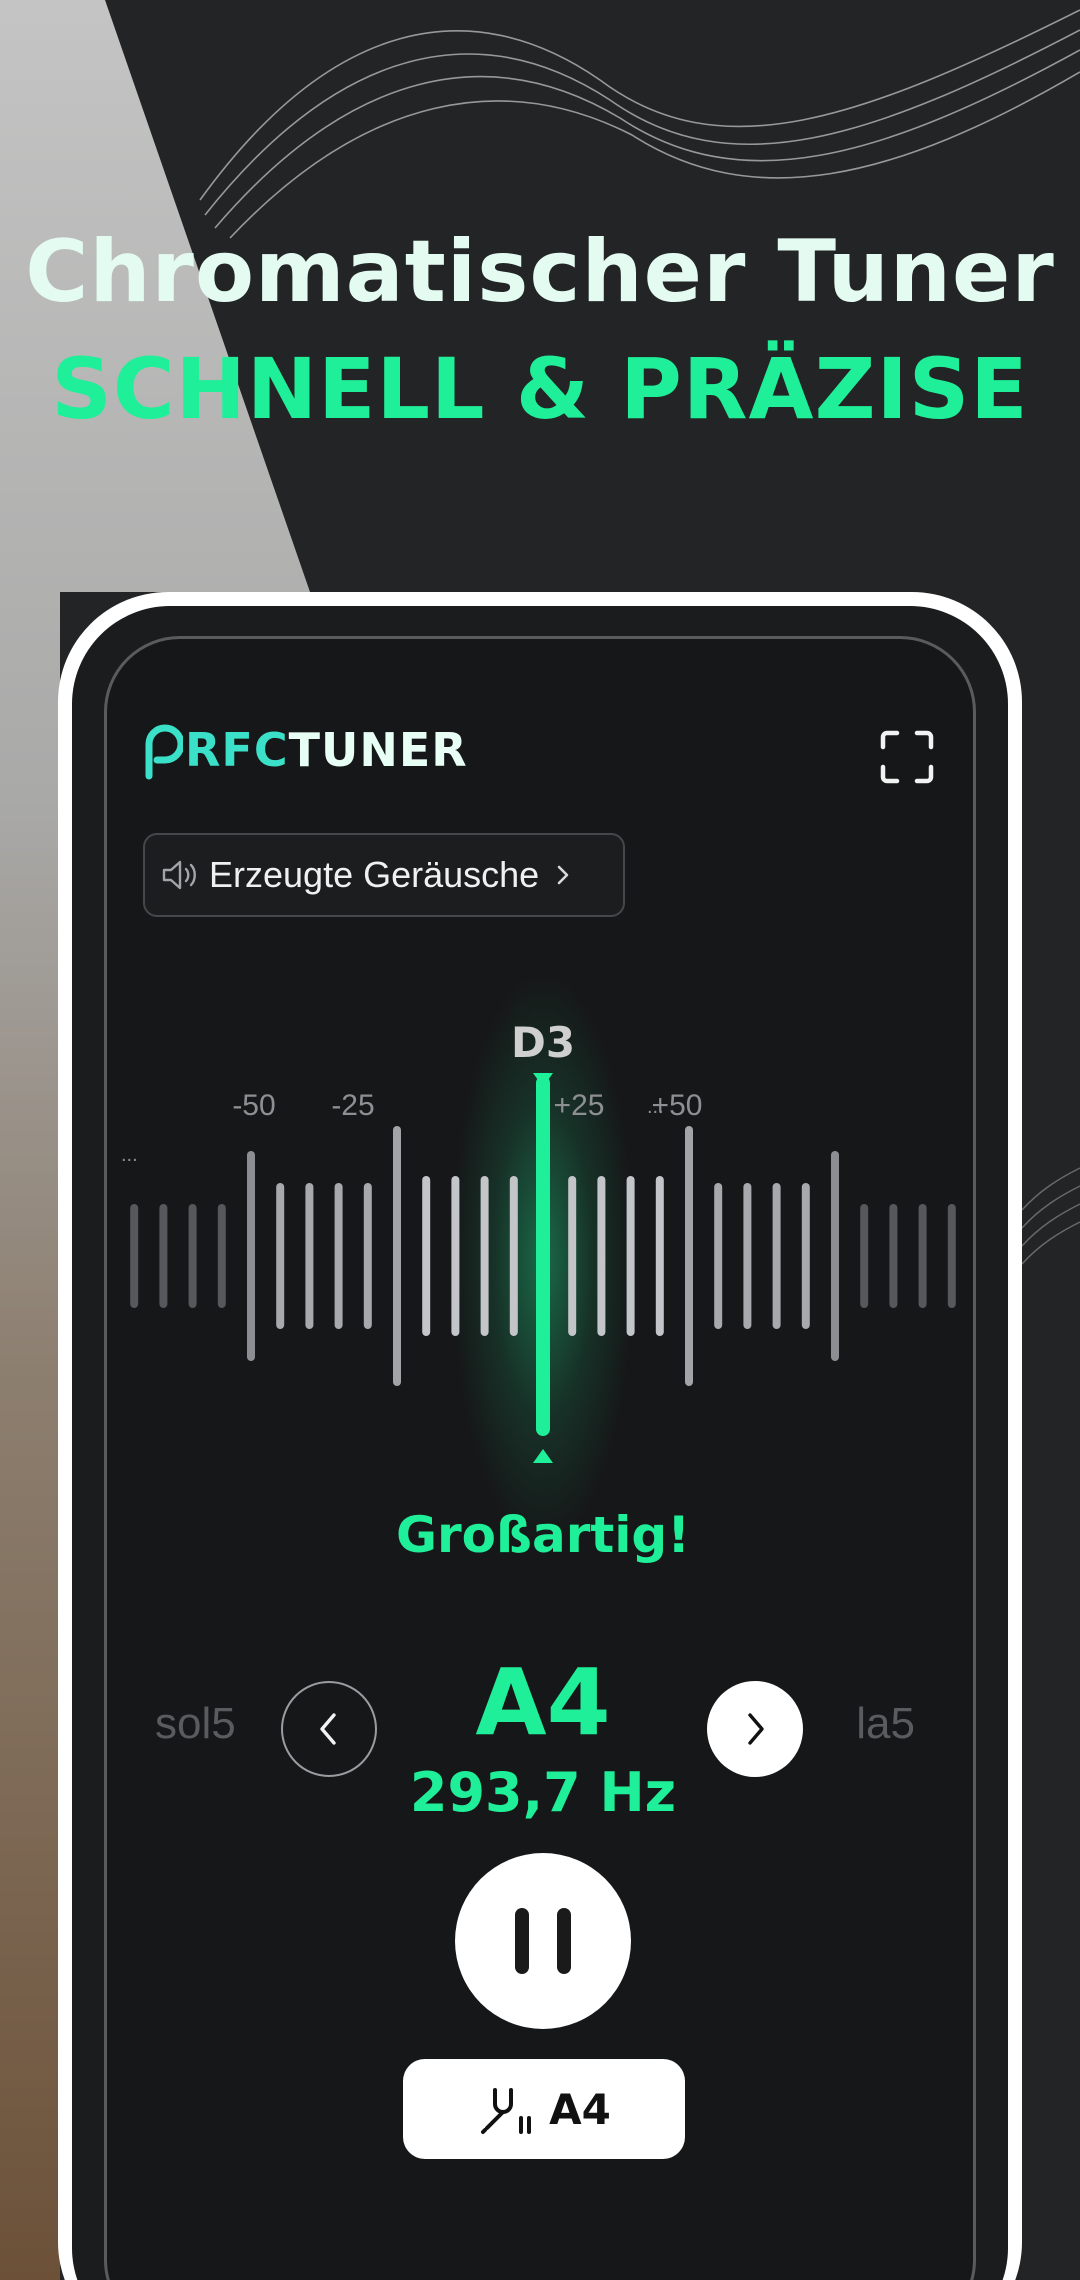  Describe the element at coordinates (543, 1042) in the screenshot. I see `detected-note-label: D3` at that location.